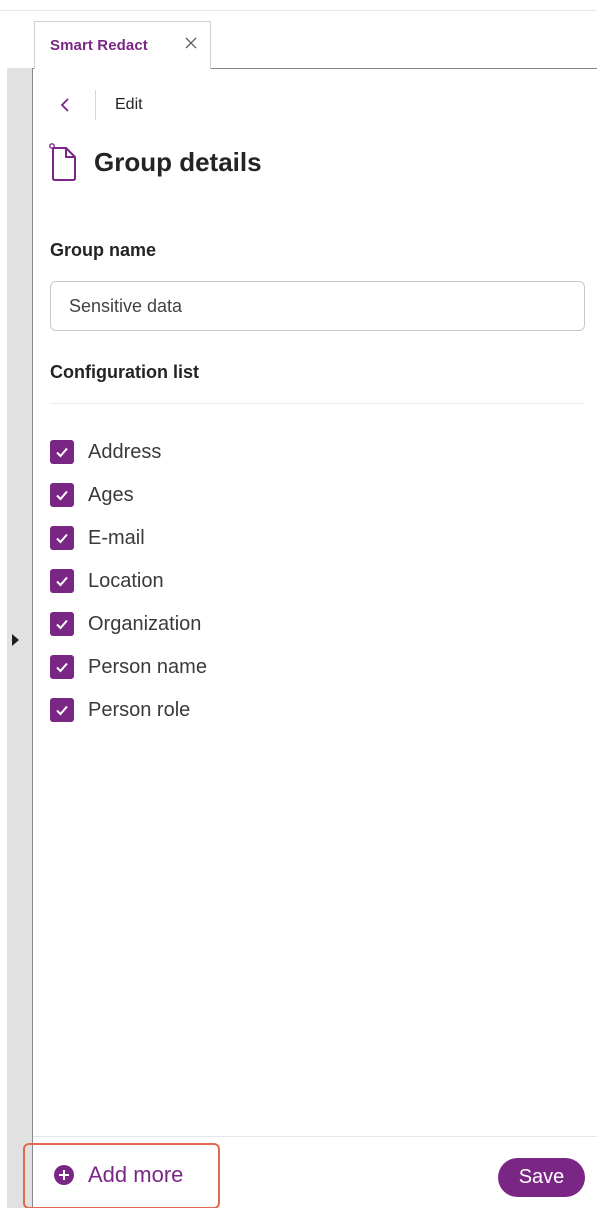  I want to click on config-item-person-name: Person name, so click(128, 674).